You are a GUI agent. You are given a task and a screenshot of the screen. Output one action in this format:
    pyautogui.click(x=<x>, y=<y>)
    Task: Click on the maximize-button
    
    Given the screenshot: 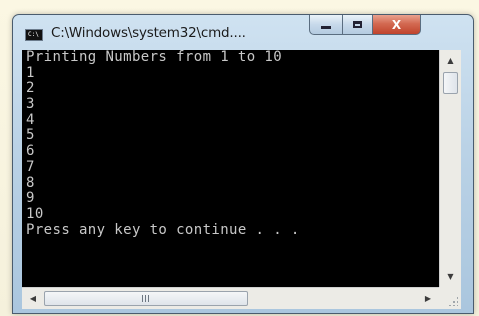 What is the action you would take?
    pyautogui.click(x=358, y=25)
    